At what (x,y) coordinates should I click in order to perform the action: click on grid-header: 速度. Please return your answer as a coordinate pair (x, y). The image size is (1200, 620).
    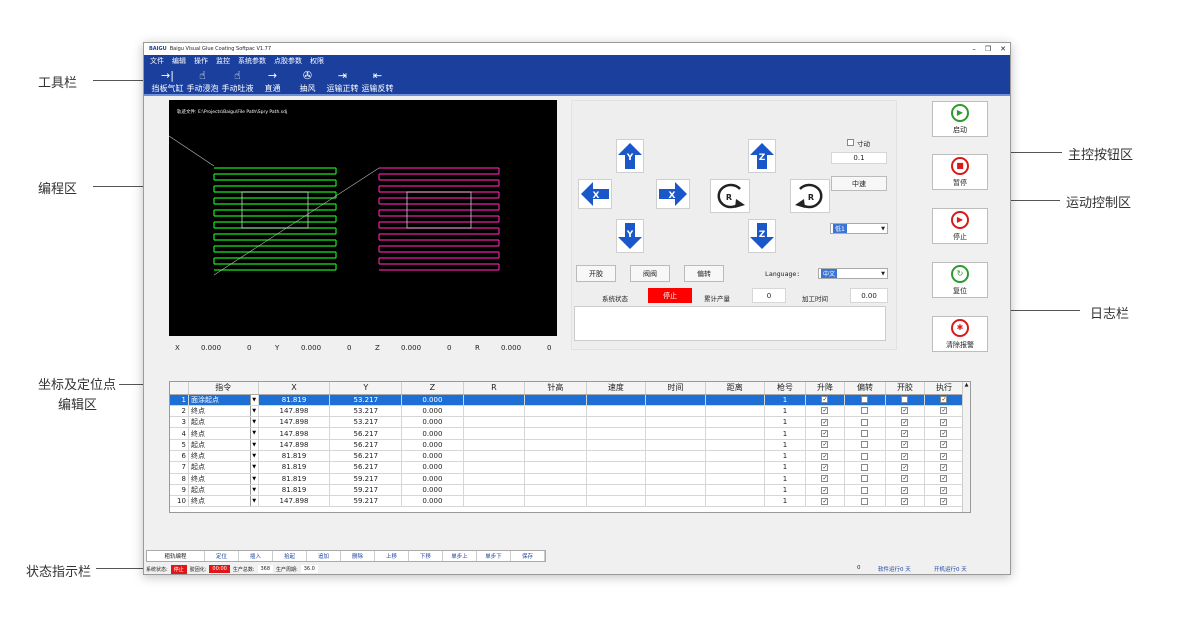
    Looking at the image, I should click on (616, 388).